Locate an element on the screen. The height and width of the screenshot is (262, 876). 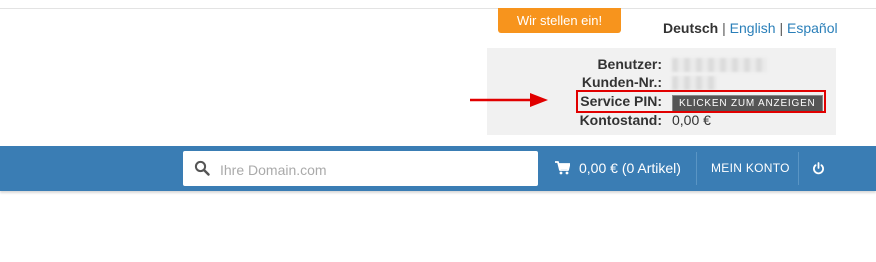
language-espanol: Español is located at coordinates (812, 28).